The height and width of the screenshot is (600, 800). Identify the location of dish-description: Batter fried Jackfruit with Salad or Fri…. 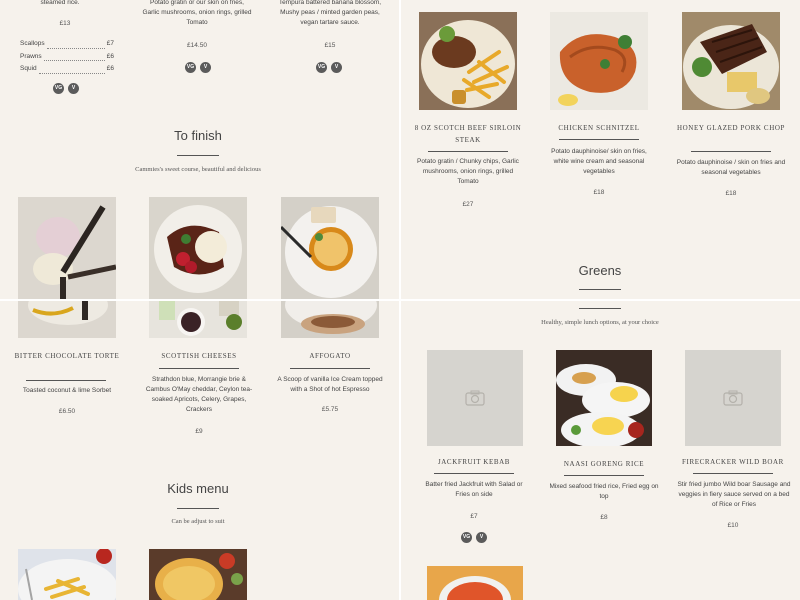
(474, 489).